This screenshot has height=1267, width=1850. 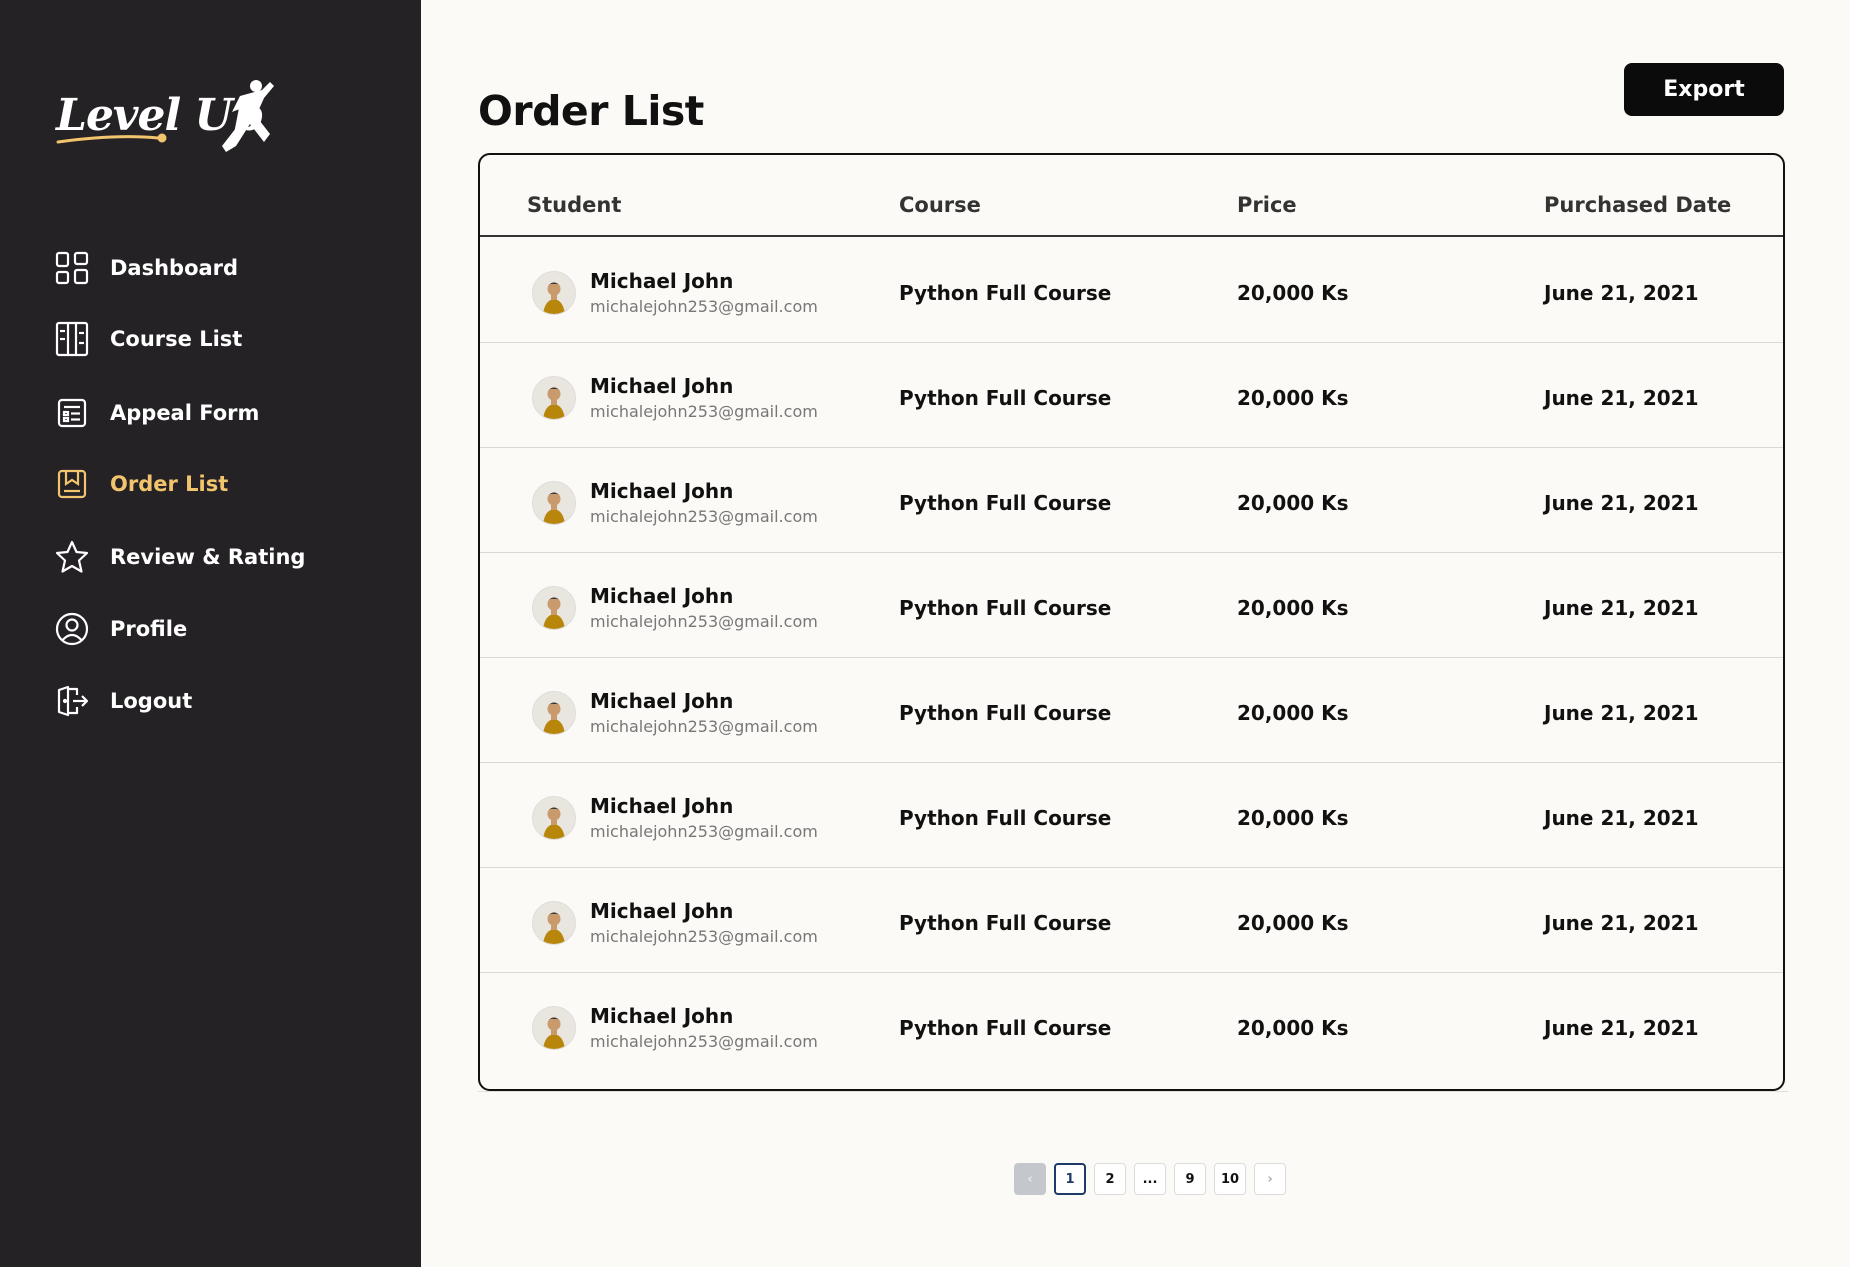 I want to click on dashboard-icon, so click(x=72, y=268).